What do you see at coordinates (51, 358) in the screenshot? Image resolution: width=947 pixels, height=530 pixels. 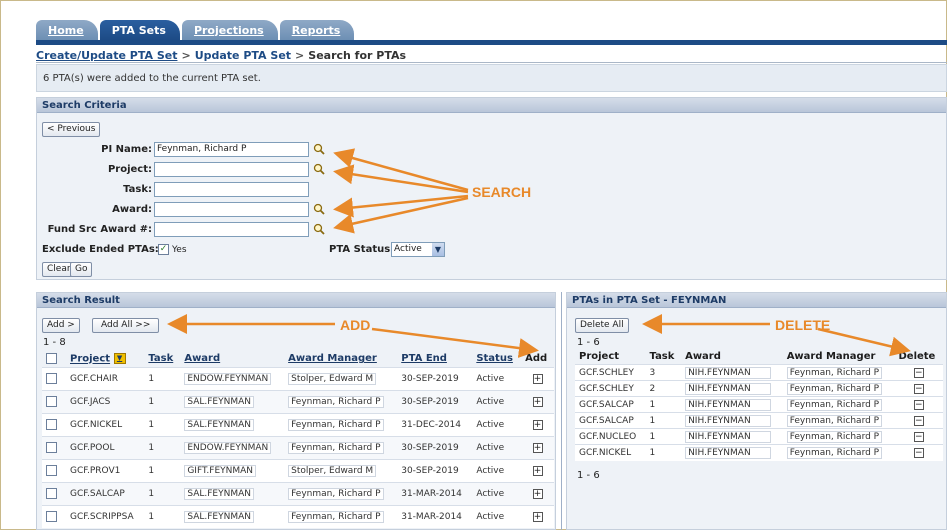 I see `select-all-checkbox` at bounding box center [51, 358].